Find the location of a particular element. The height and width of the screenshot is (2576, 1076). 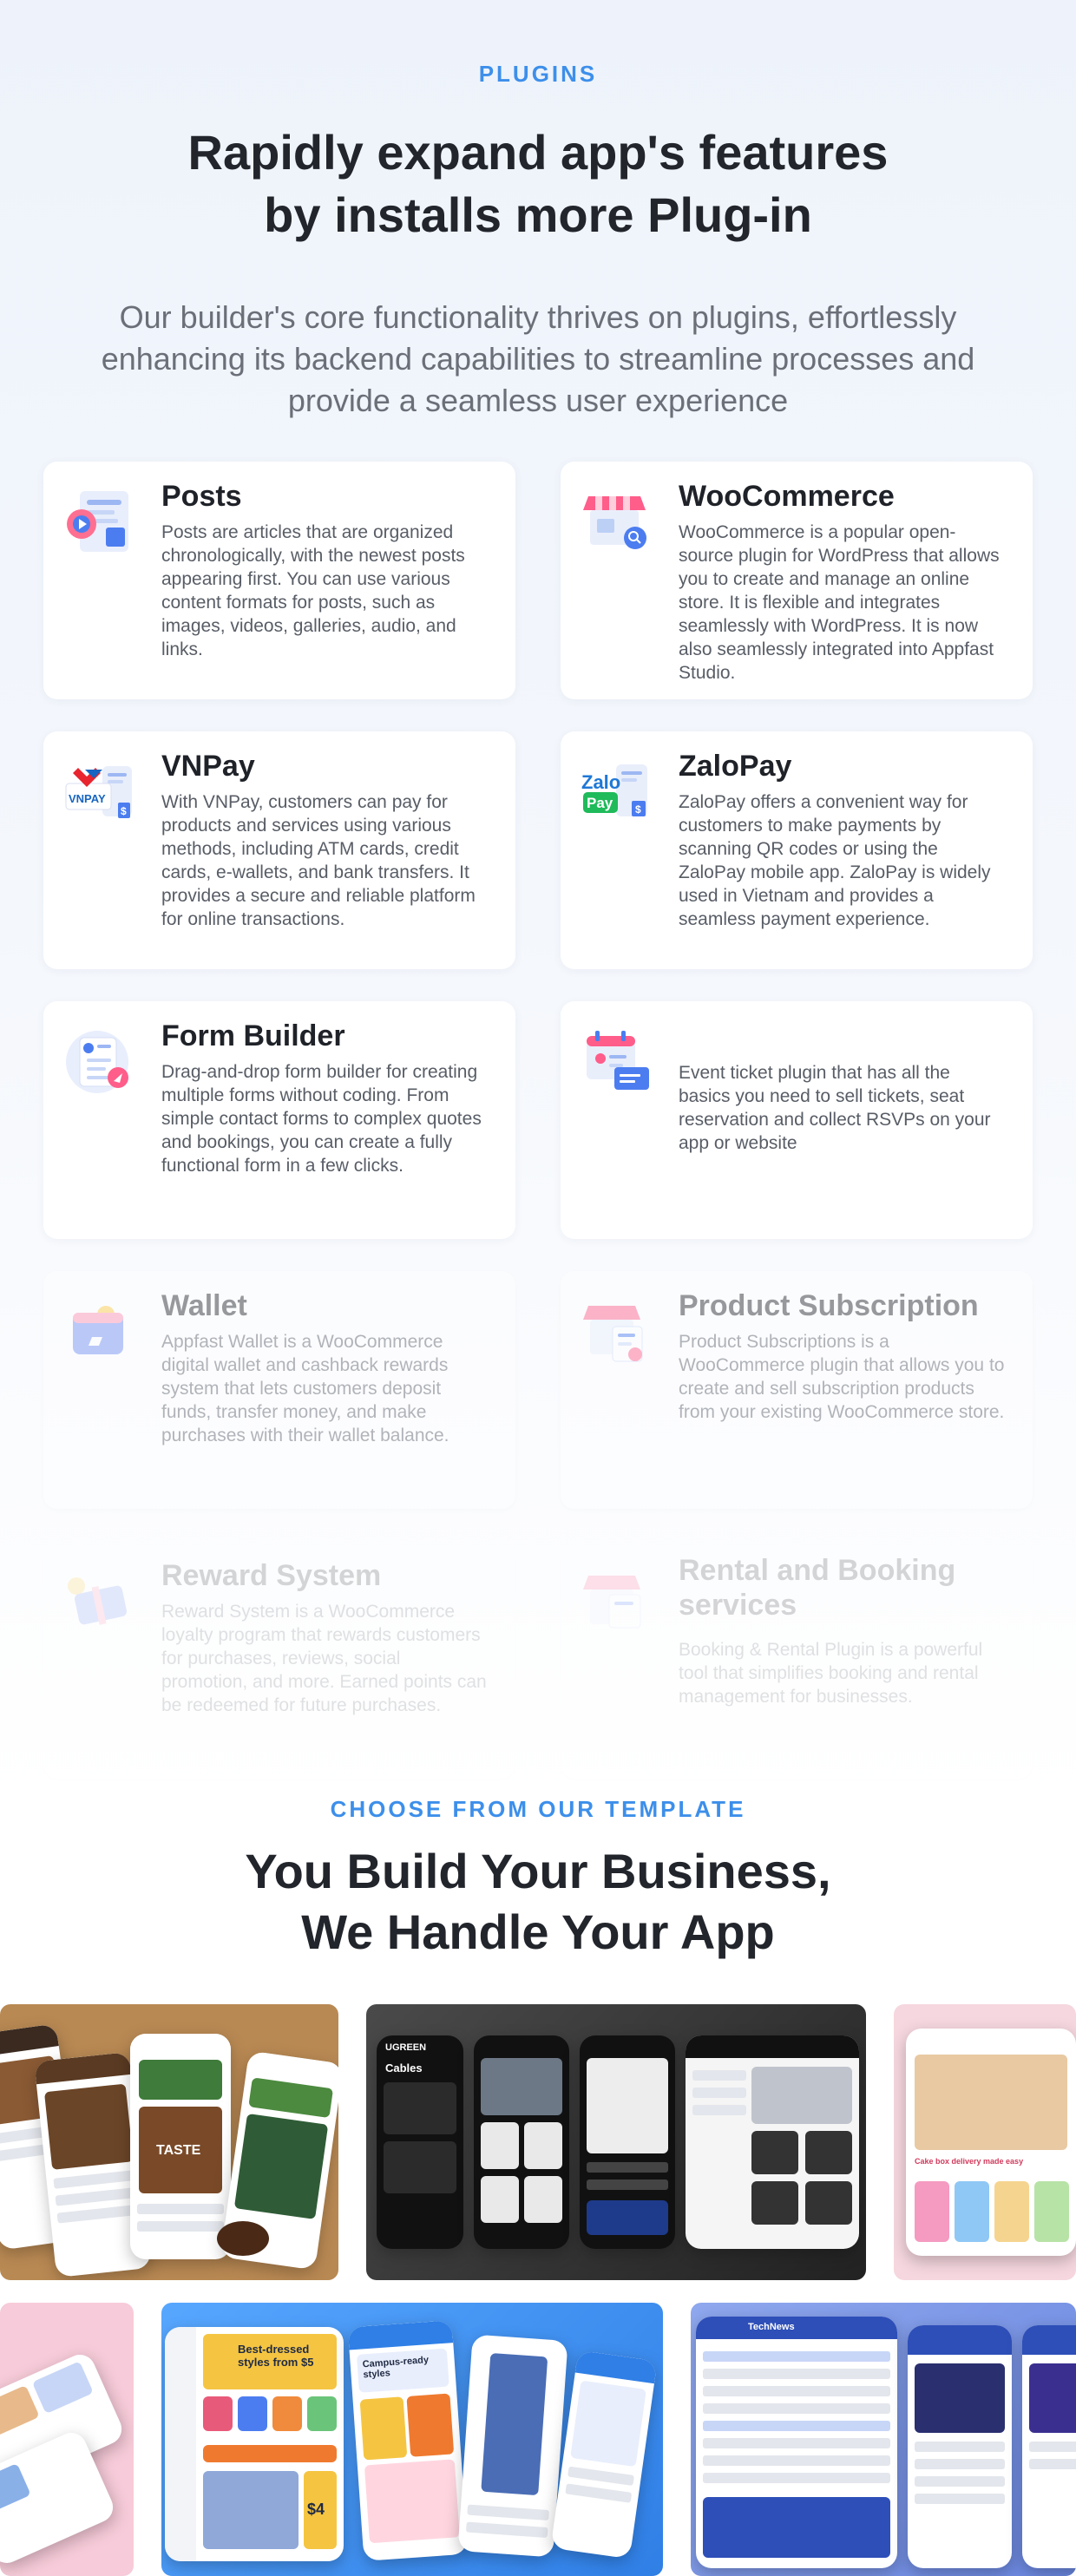

ugreen-logo: UGREEN is located at coordinates (406, 2047).